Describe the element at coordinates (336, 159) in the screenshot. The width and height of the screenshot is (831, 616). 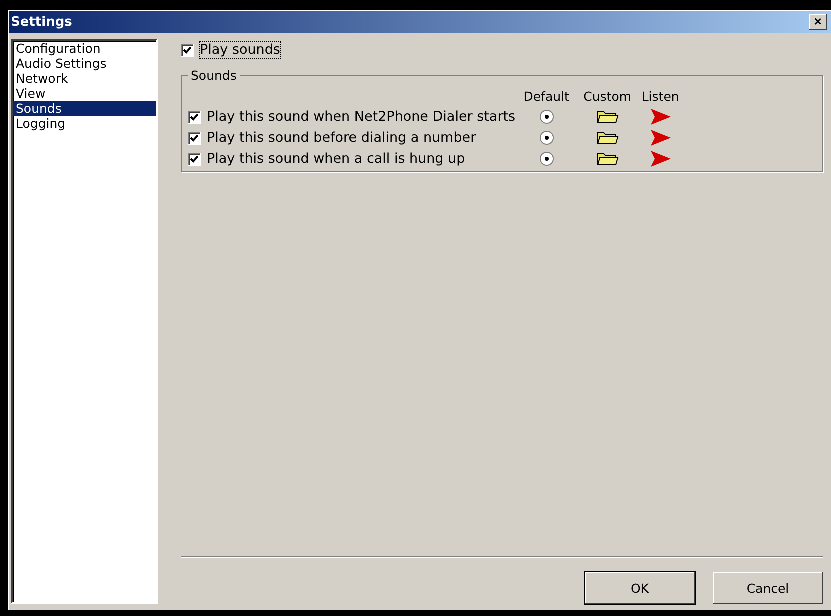
I see `checkbox-label: Play this sound when a call is hung up` at that location.